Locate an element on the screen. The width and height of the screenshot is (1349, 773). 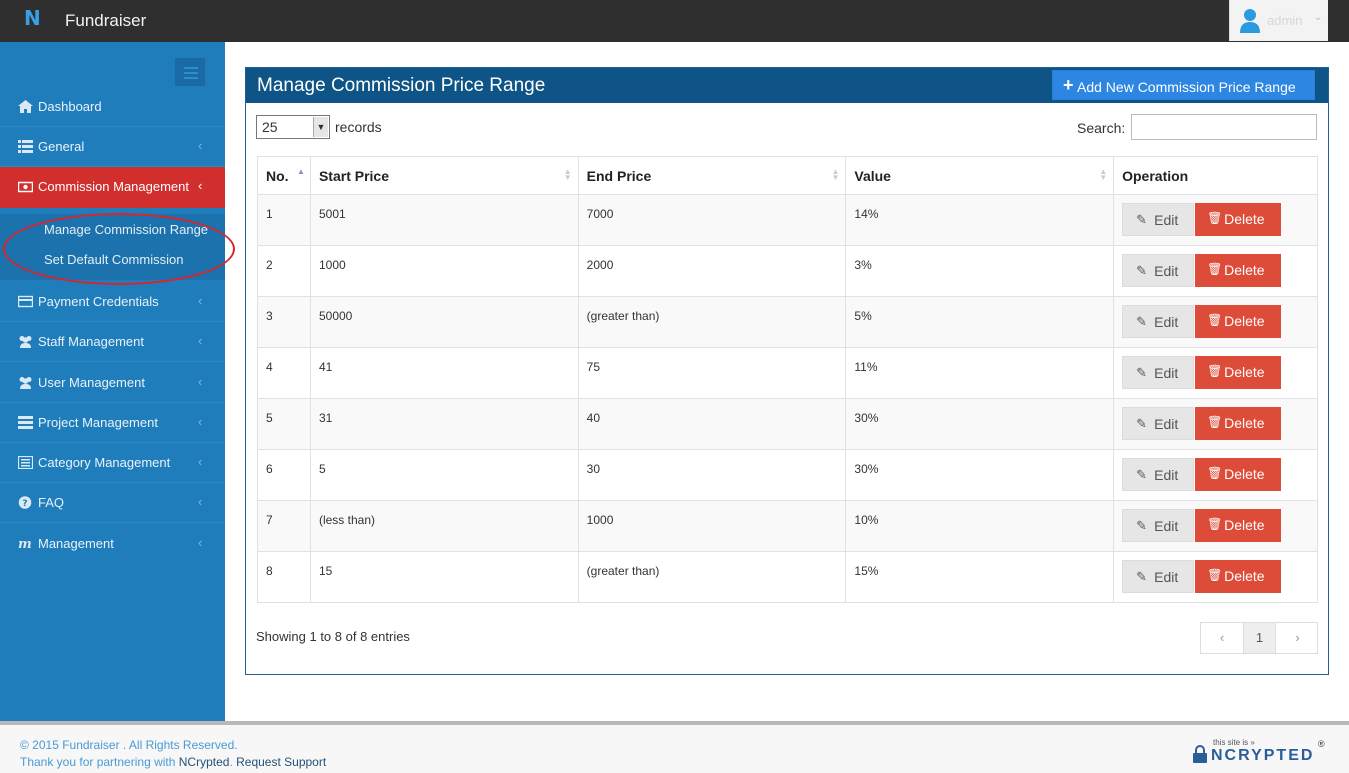
column-header-operation: Operation is located at coordinates (1215, 175).